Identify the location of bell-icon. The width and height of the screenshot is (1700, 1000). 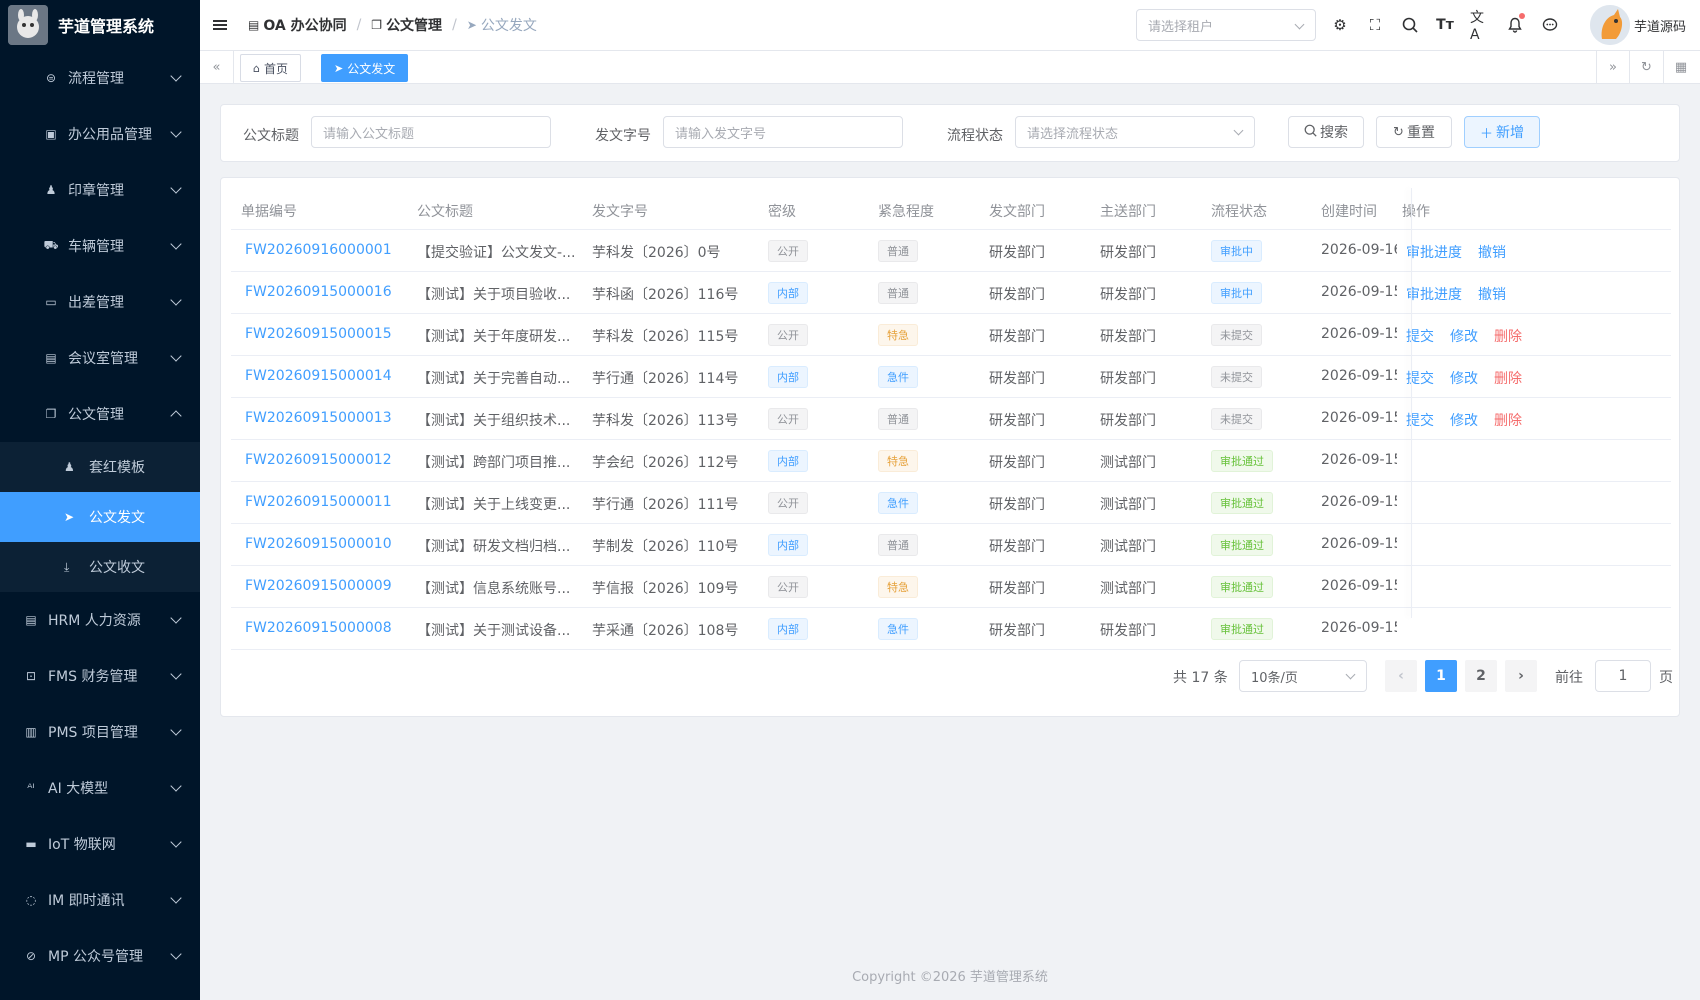
(1515, 24).